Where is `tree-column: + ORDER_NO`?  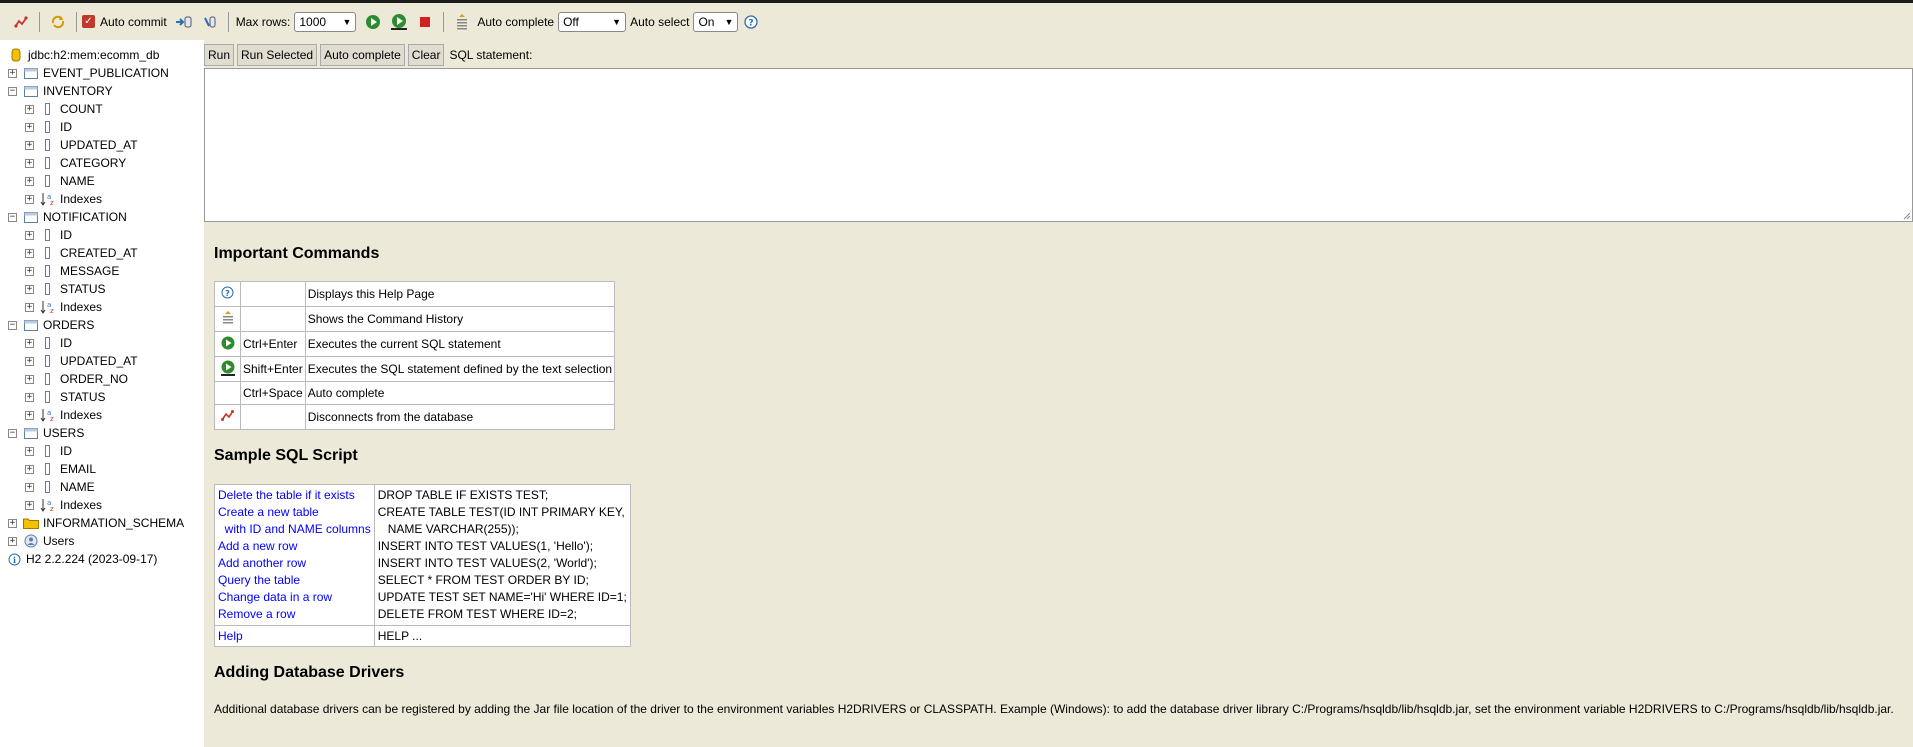
tree-column: + ORDER_NO is located at coordinates (76, 379).